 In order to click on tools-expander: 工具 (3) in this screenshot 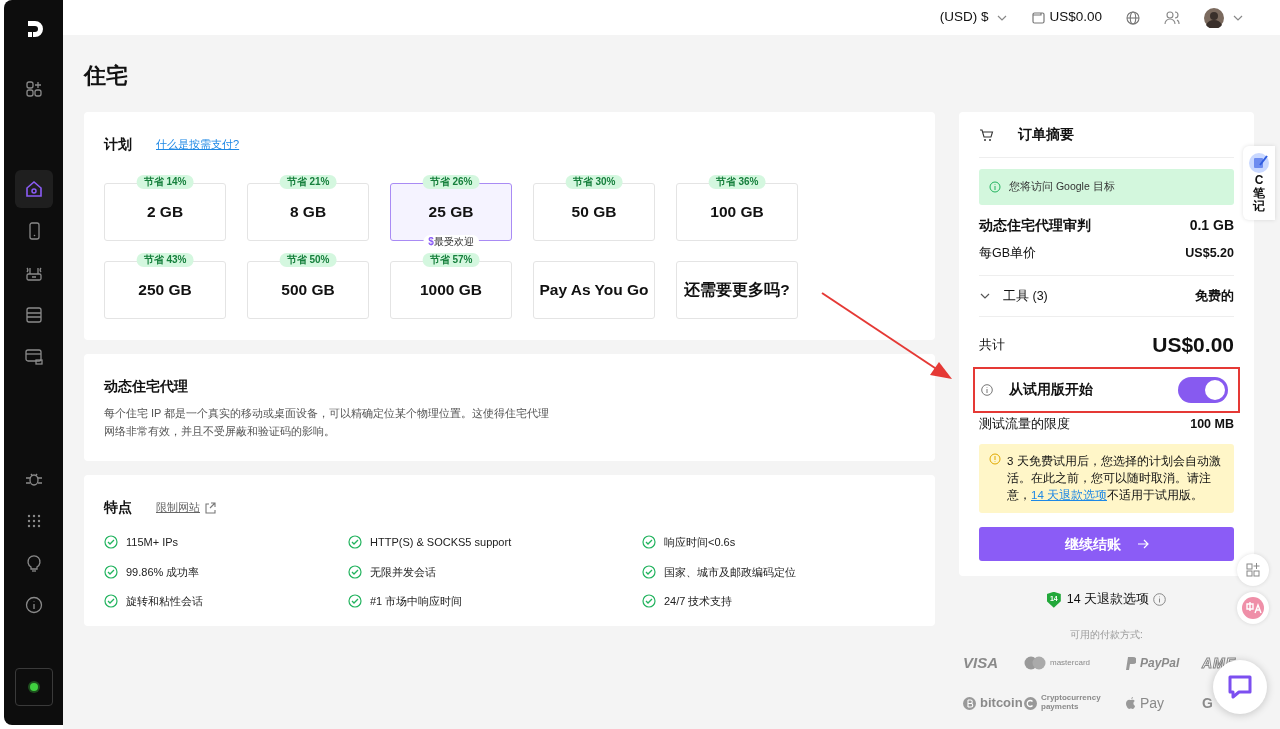, I will do `click(1013, 296)`.